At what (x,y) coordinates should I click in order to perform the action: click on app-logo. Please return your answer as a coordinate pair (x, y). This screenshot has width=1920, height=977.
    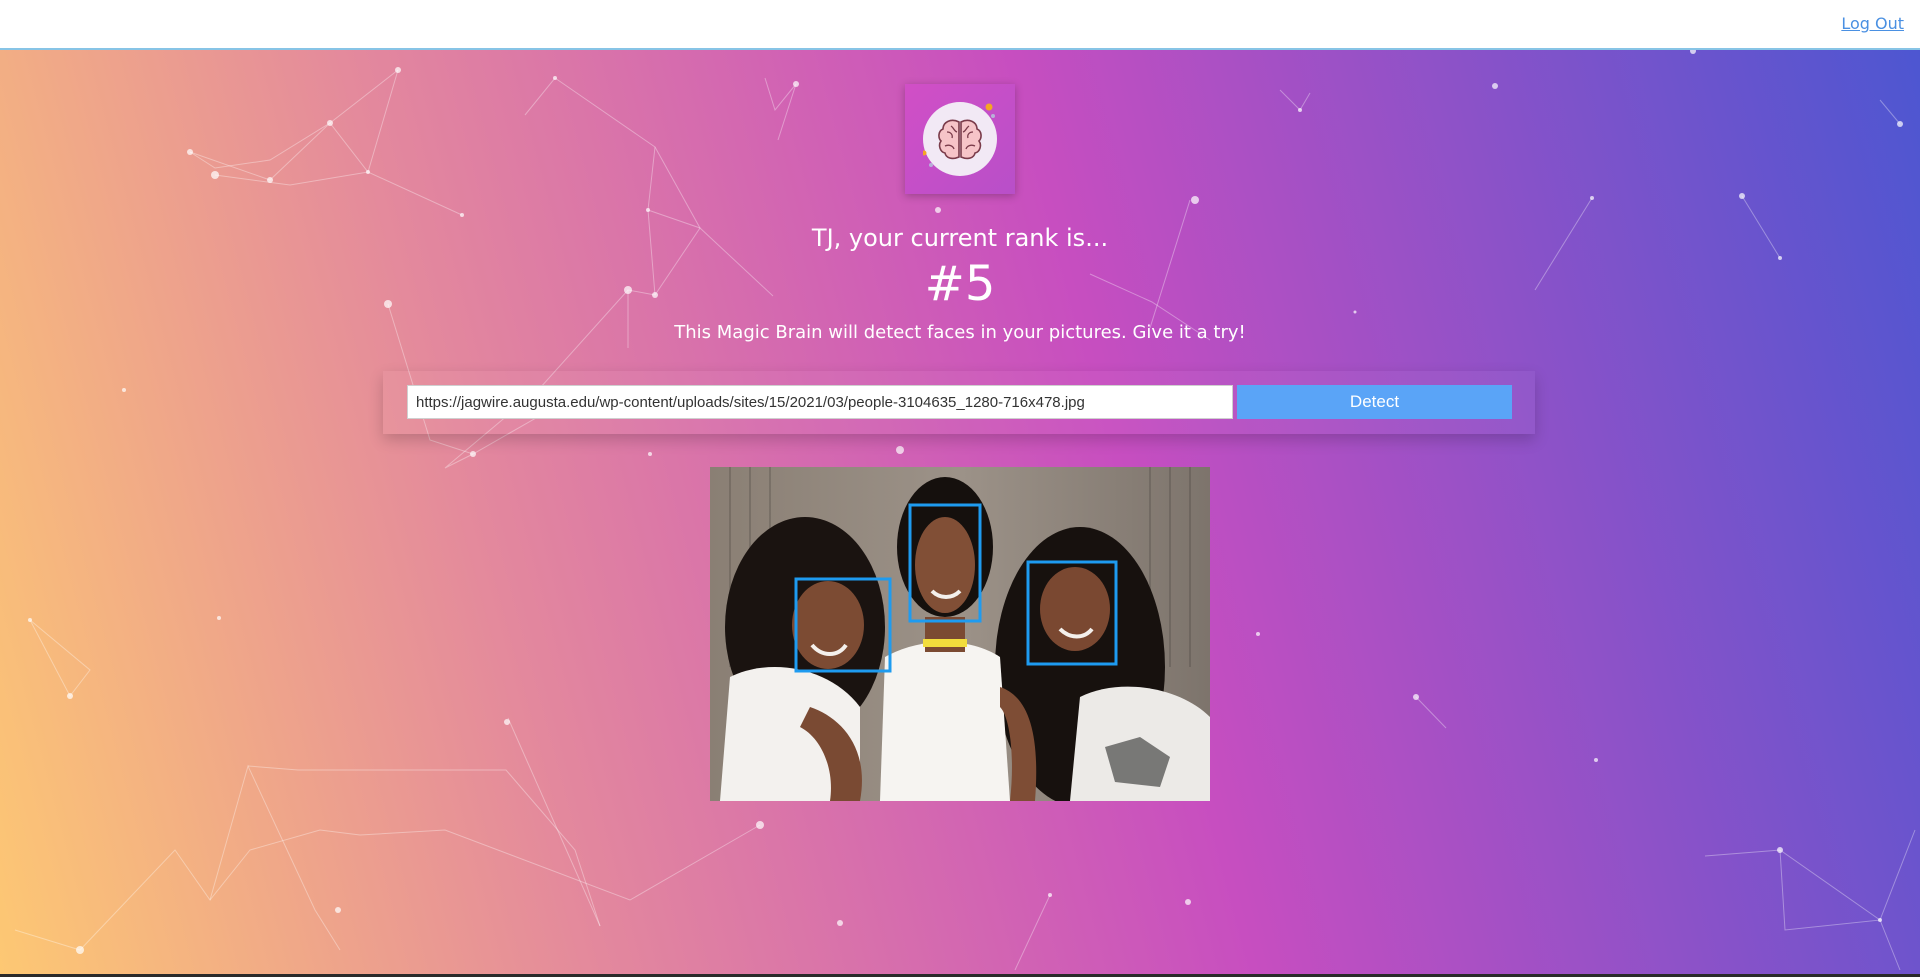
    Looking at the image, I should click on (960, 139).